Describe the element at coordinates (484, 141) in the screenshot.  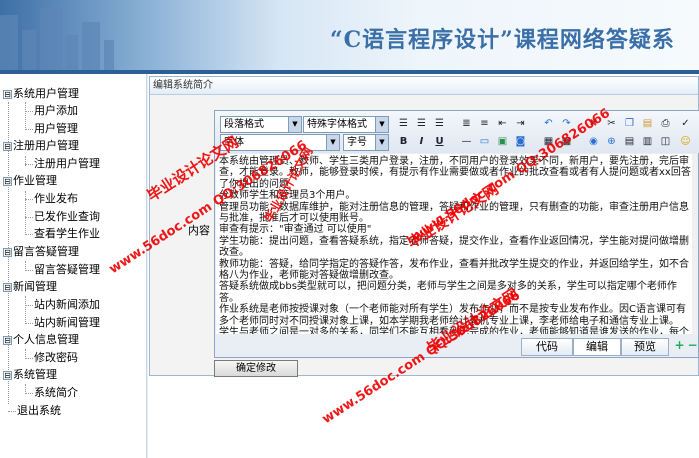
I see `textbox-icon: ▭` at that location.